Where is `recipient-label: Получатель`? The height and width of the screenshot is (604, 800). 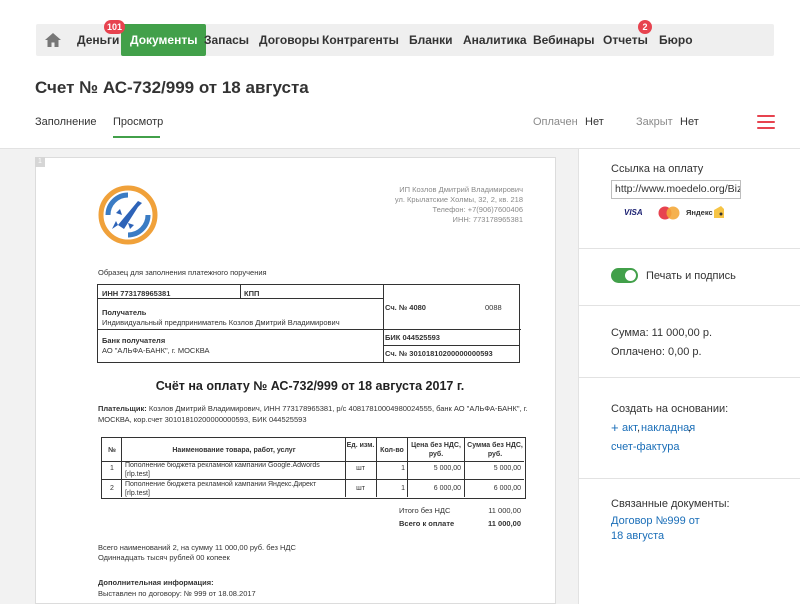
recipient-label: Получатель is located at coordinates (124, 312).